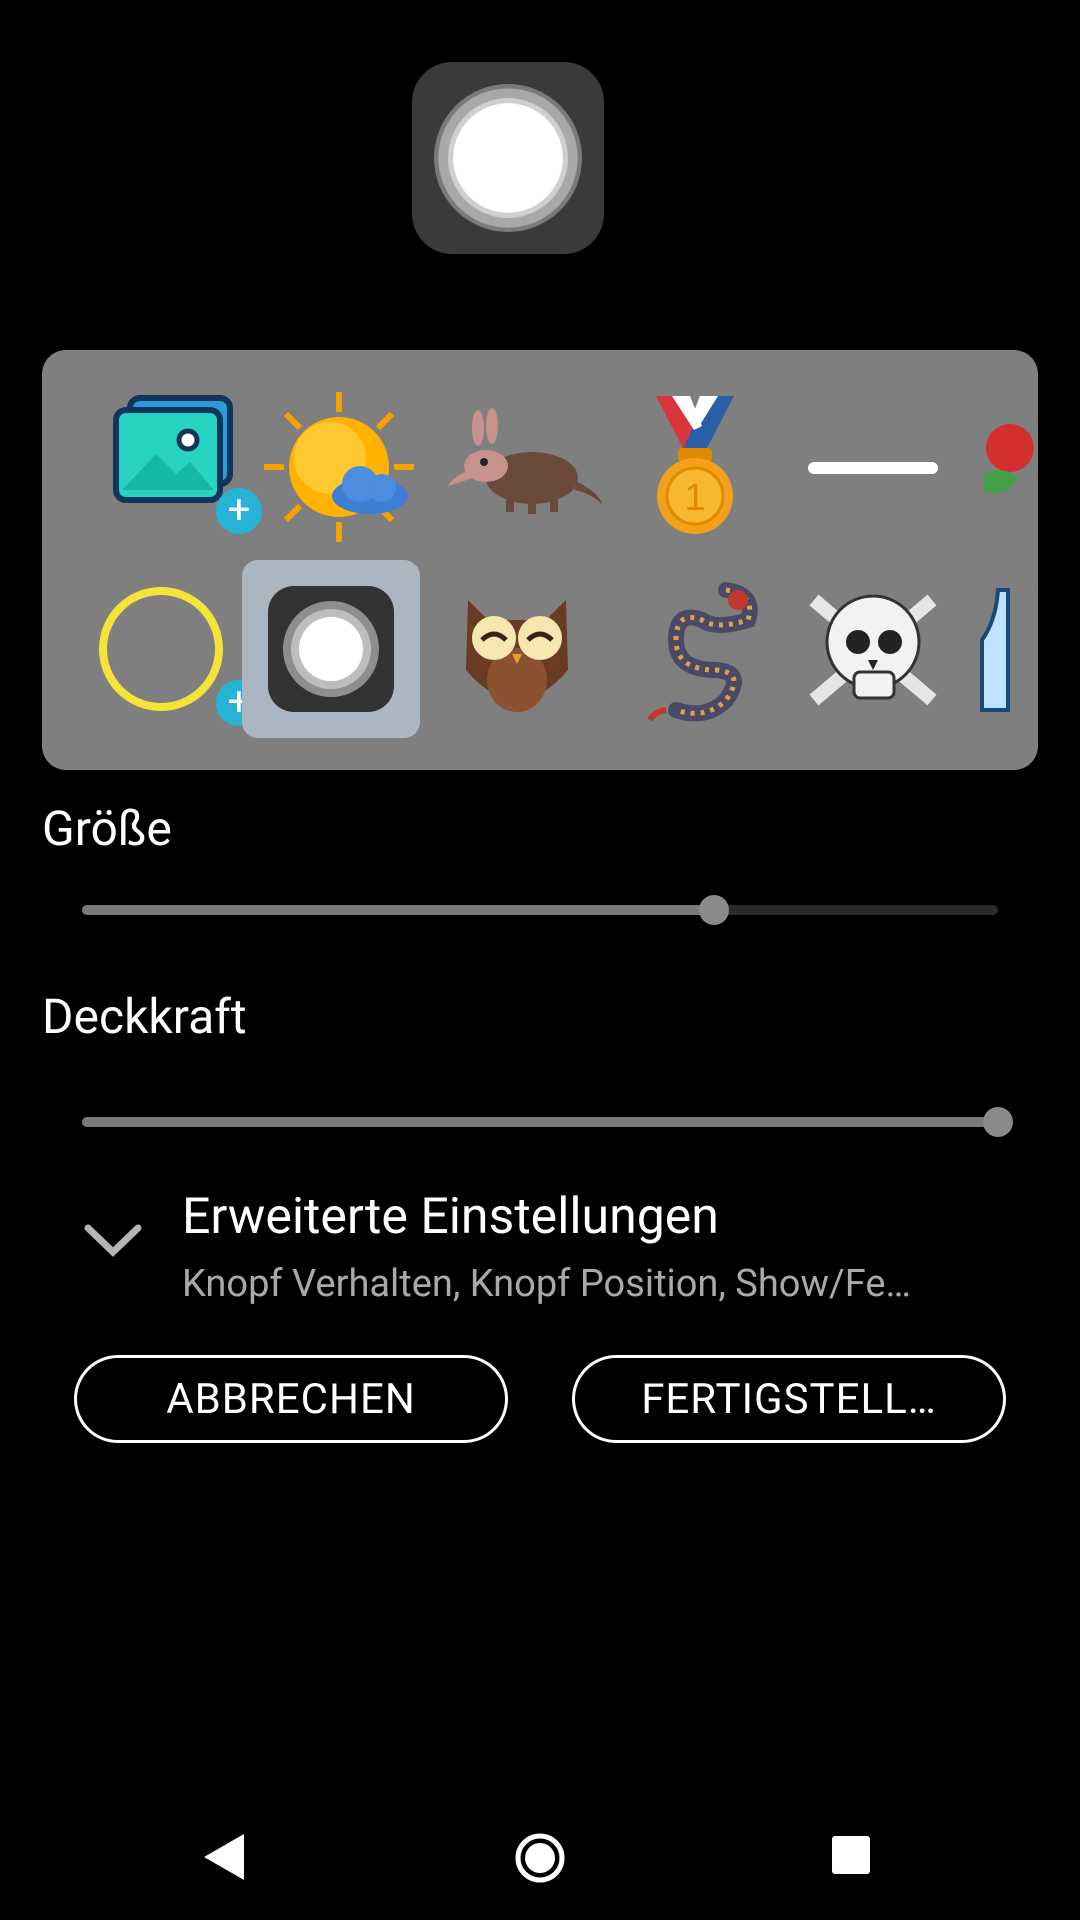 The image size is (1080, 1920). What do you see at coordinates (339, 476) in the screenshot?
I see `sun-cloud-icon` at bounding box center [339, 476].